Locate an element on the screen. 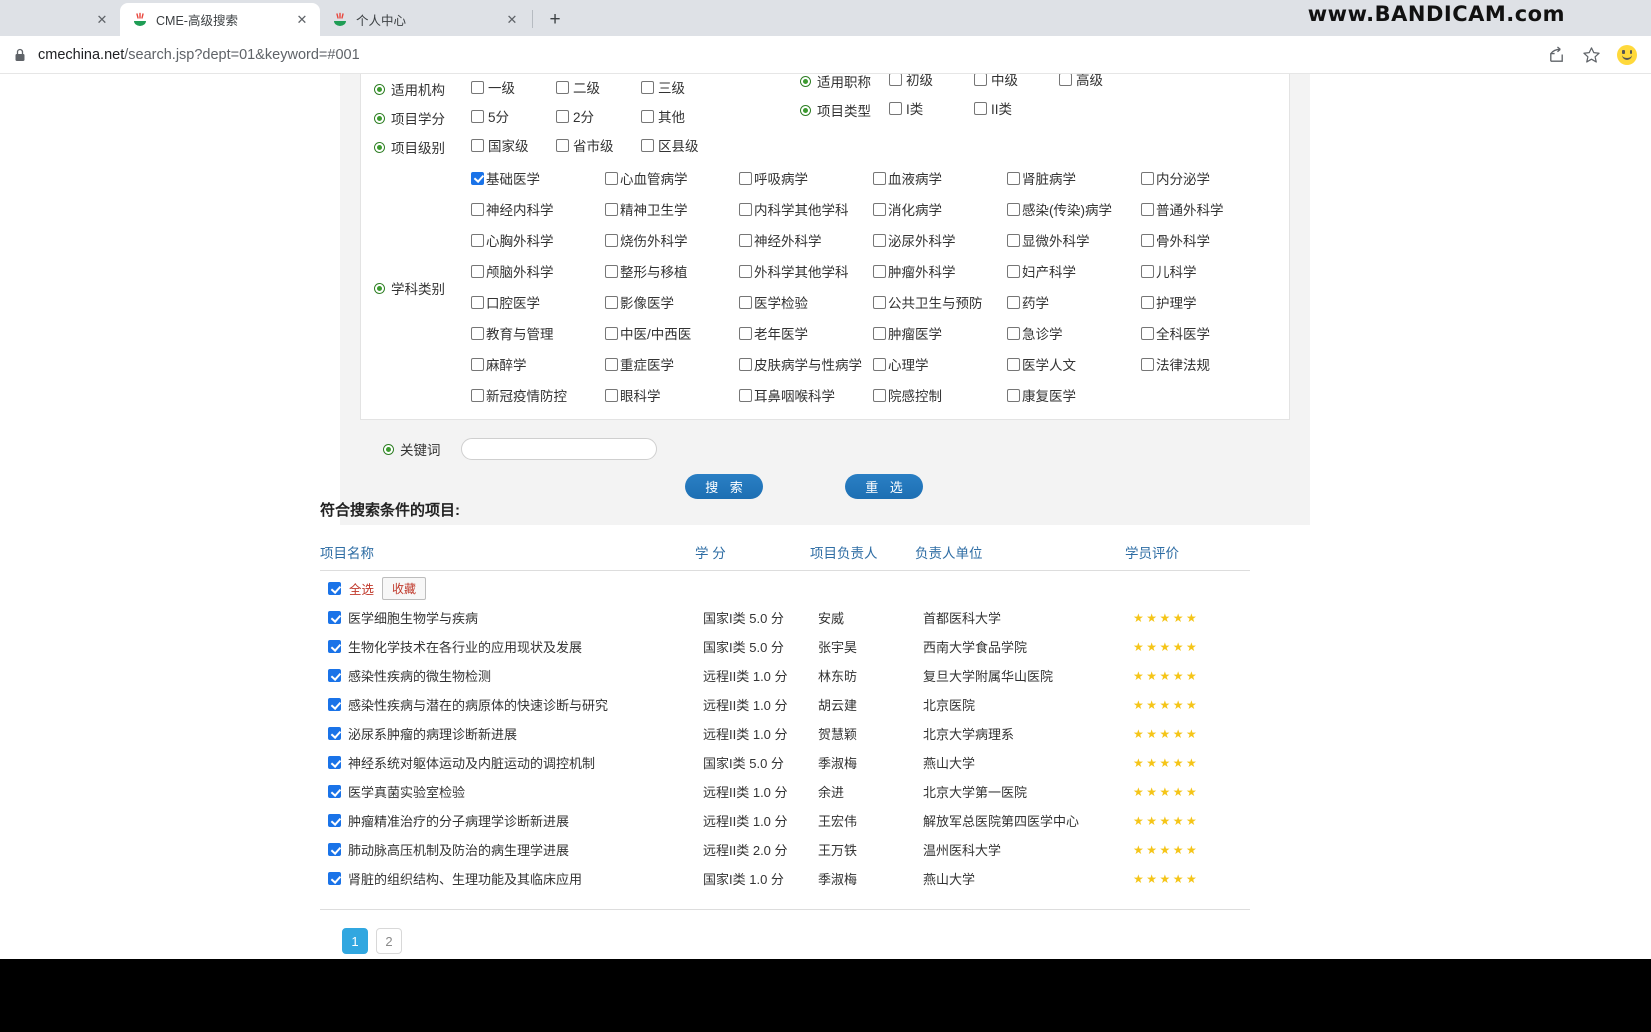 The height and width of the screenshot is (1032, 1651). checkbox-option: 二级 is located at coordinates (598, 87).